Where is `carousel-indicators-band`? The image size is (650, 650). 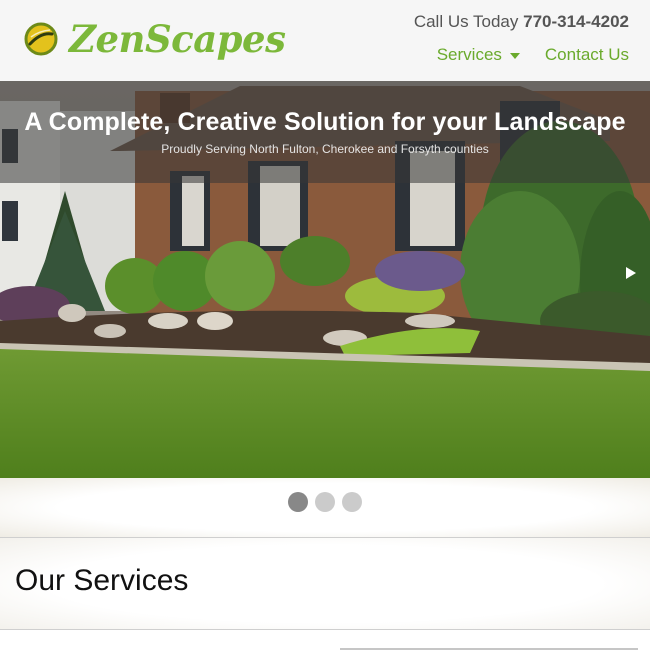
carousel-indicators-band is located at coordinates (325, 507).